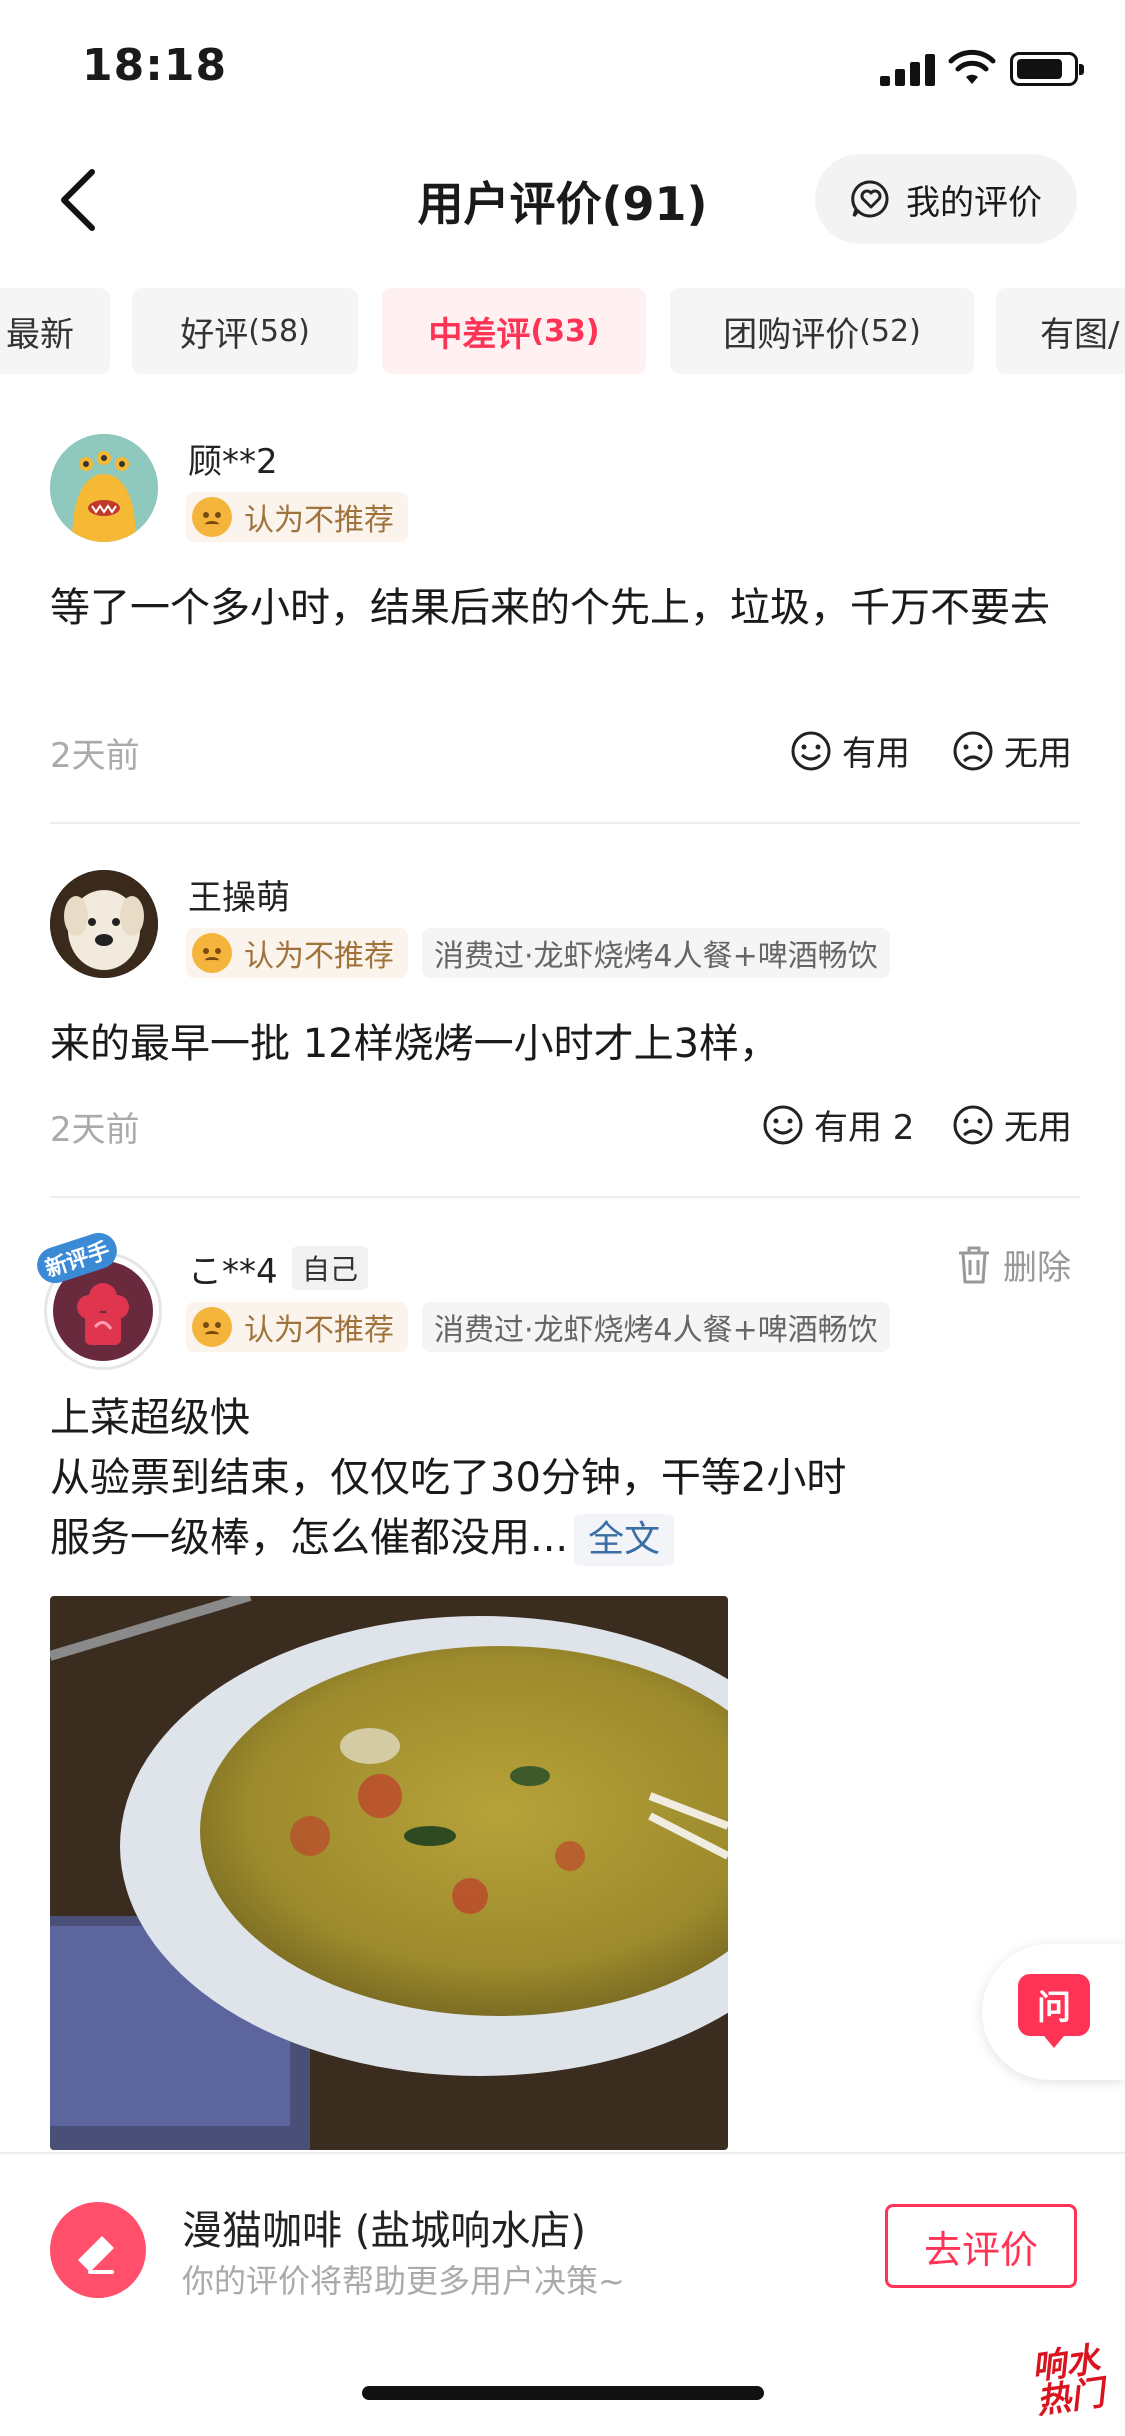 The width and height of the screenshot is (1125, 2436). What do you see at coordinates (876, 754) in the screenshot?
I see `useful-label: 有用` at bounding box center [876, 754].